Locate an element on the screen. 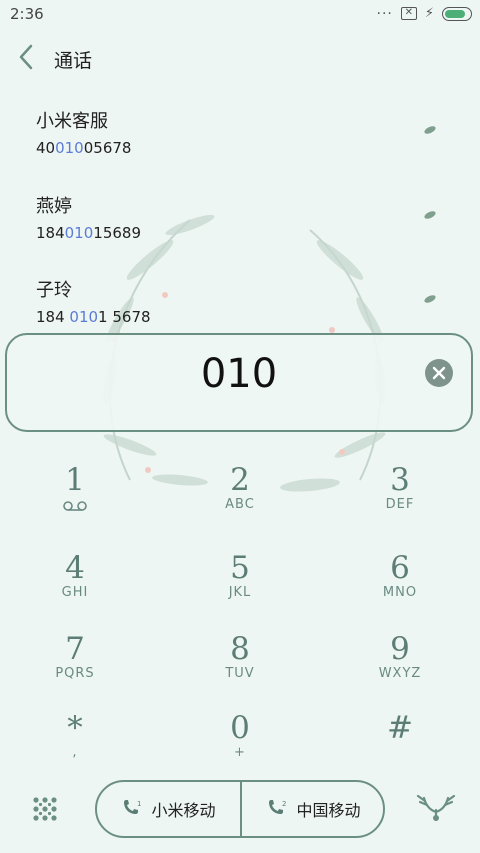 The width and height of the screenshot is (480, 853). contact-number: 4001005678 is located at coordinates (246, 148).